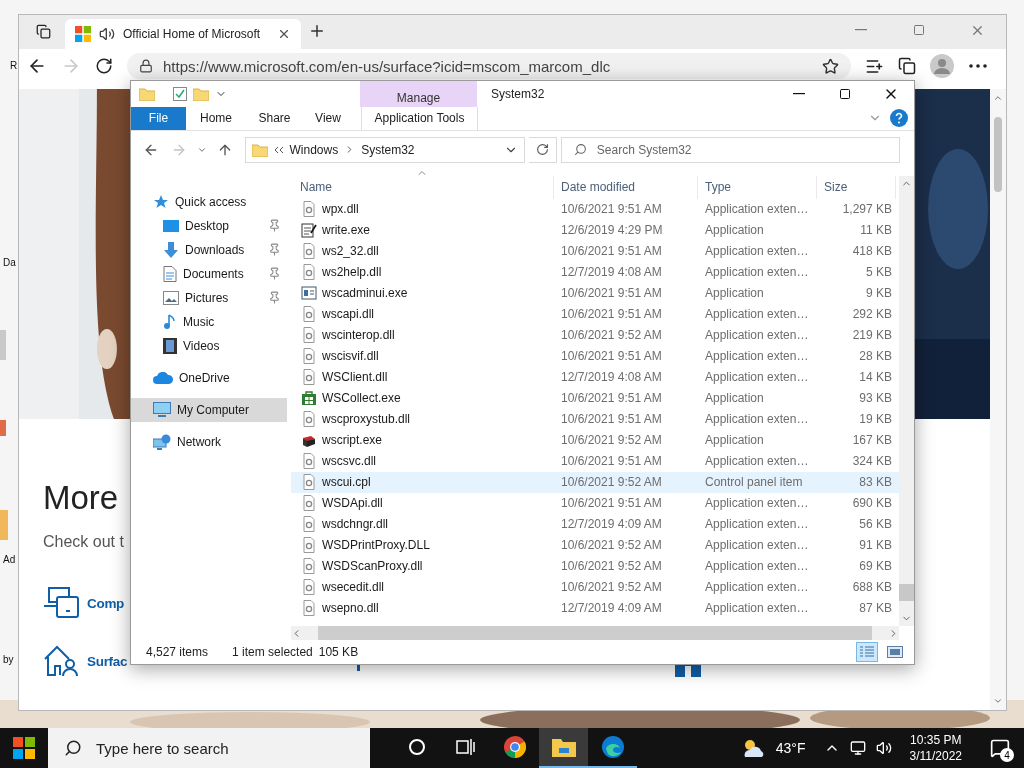 The height and width of the screenshot is (768, 1024). I want to click on browser-circle-icon, so click(514, 747).